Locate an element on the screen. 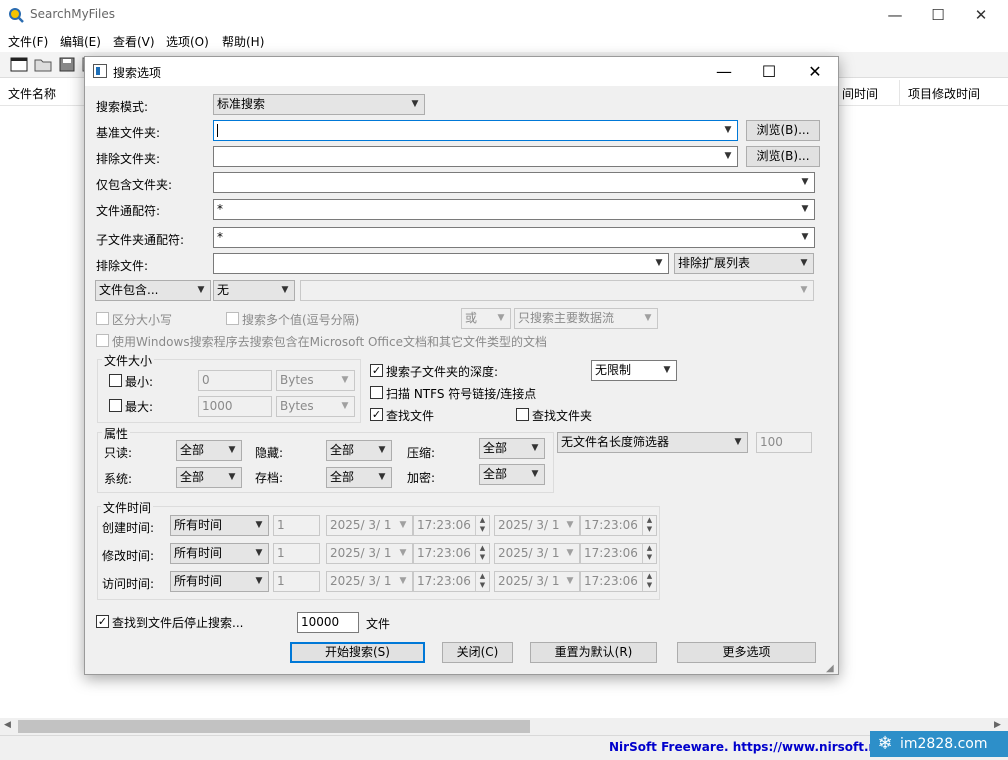 Image resolution: width=1008 pixels, height=760 pixels. scrollbar-thumb is located at coordinates (274, 726).